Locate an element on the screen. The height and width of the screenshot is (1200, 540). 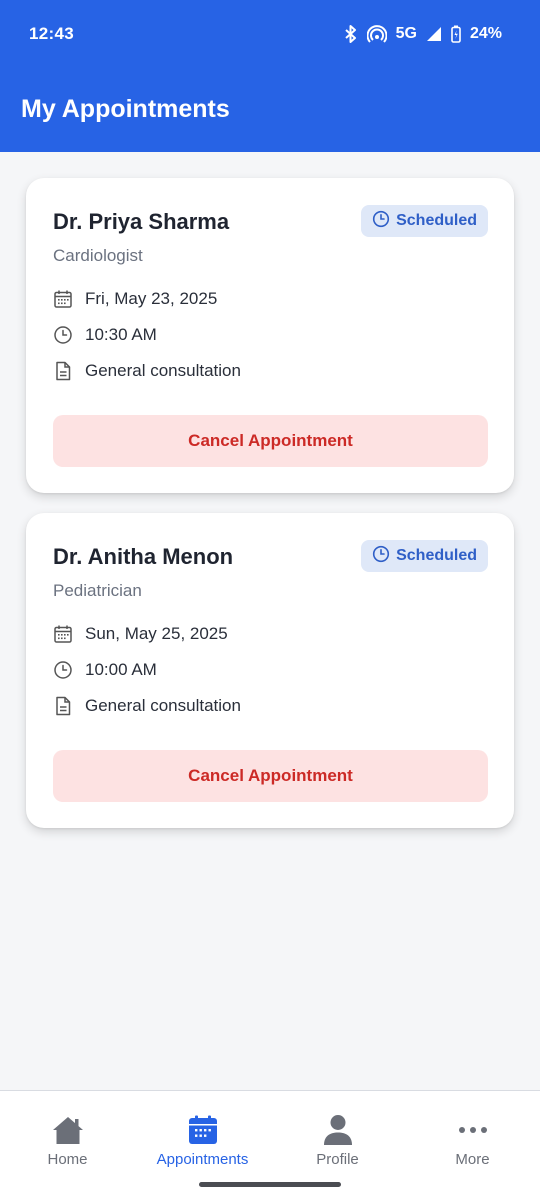
battery-level: 24% is located at coordinates (485, 33).